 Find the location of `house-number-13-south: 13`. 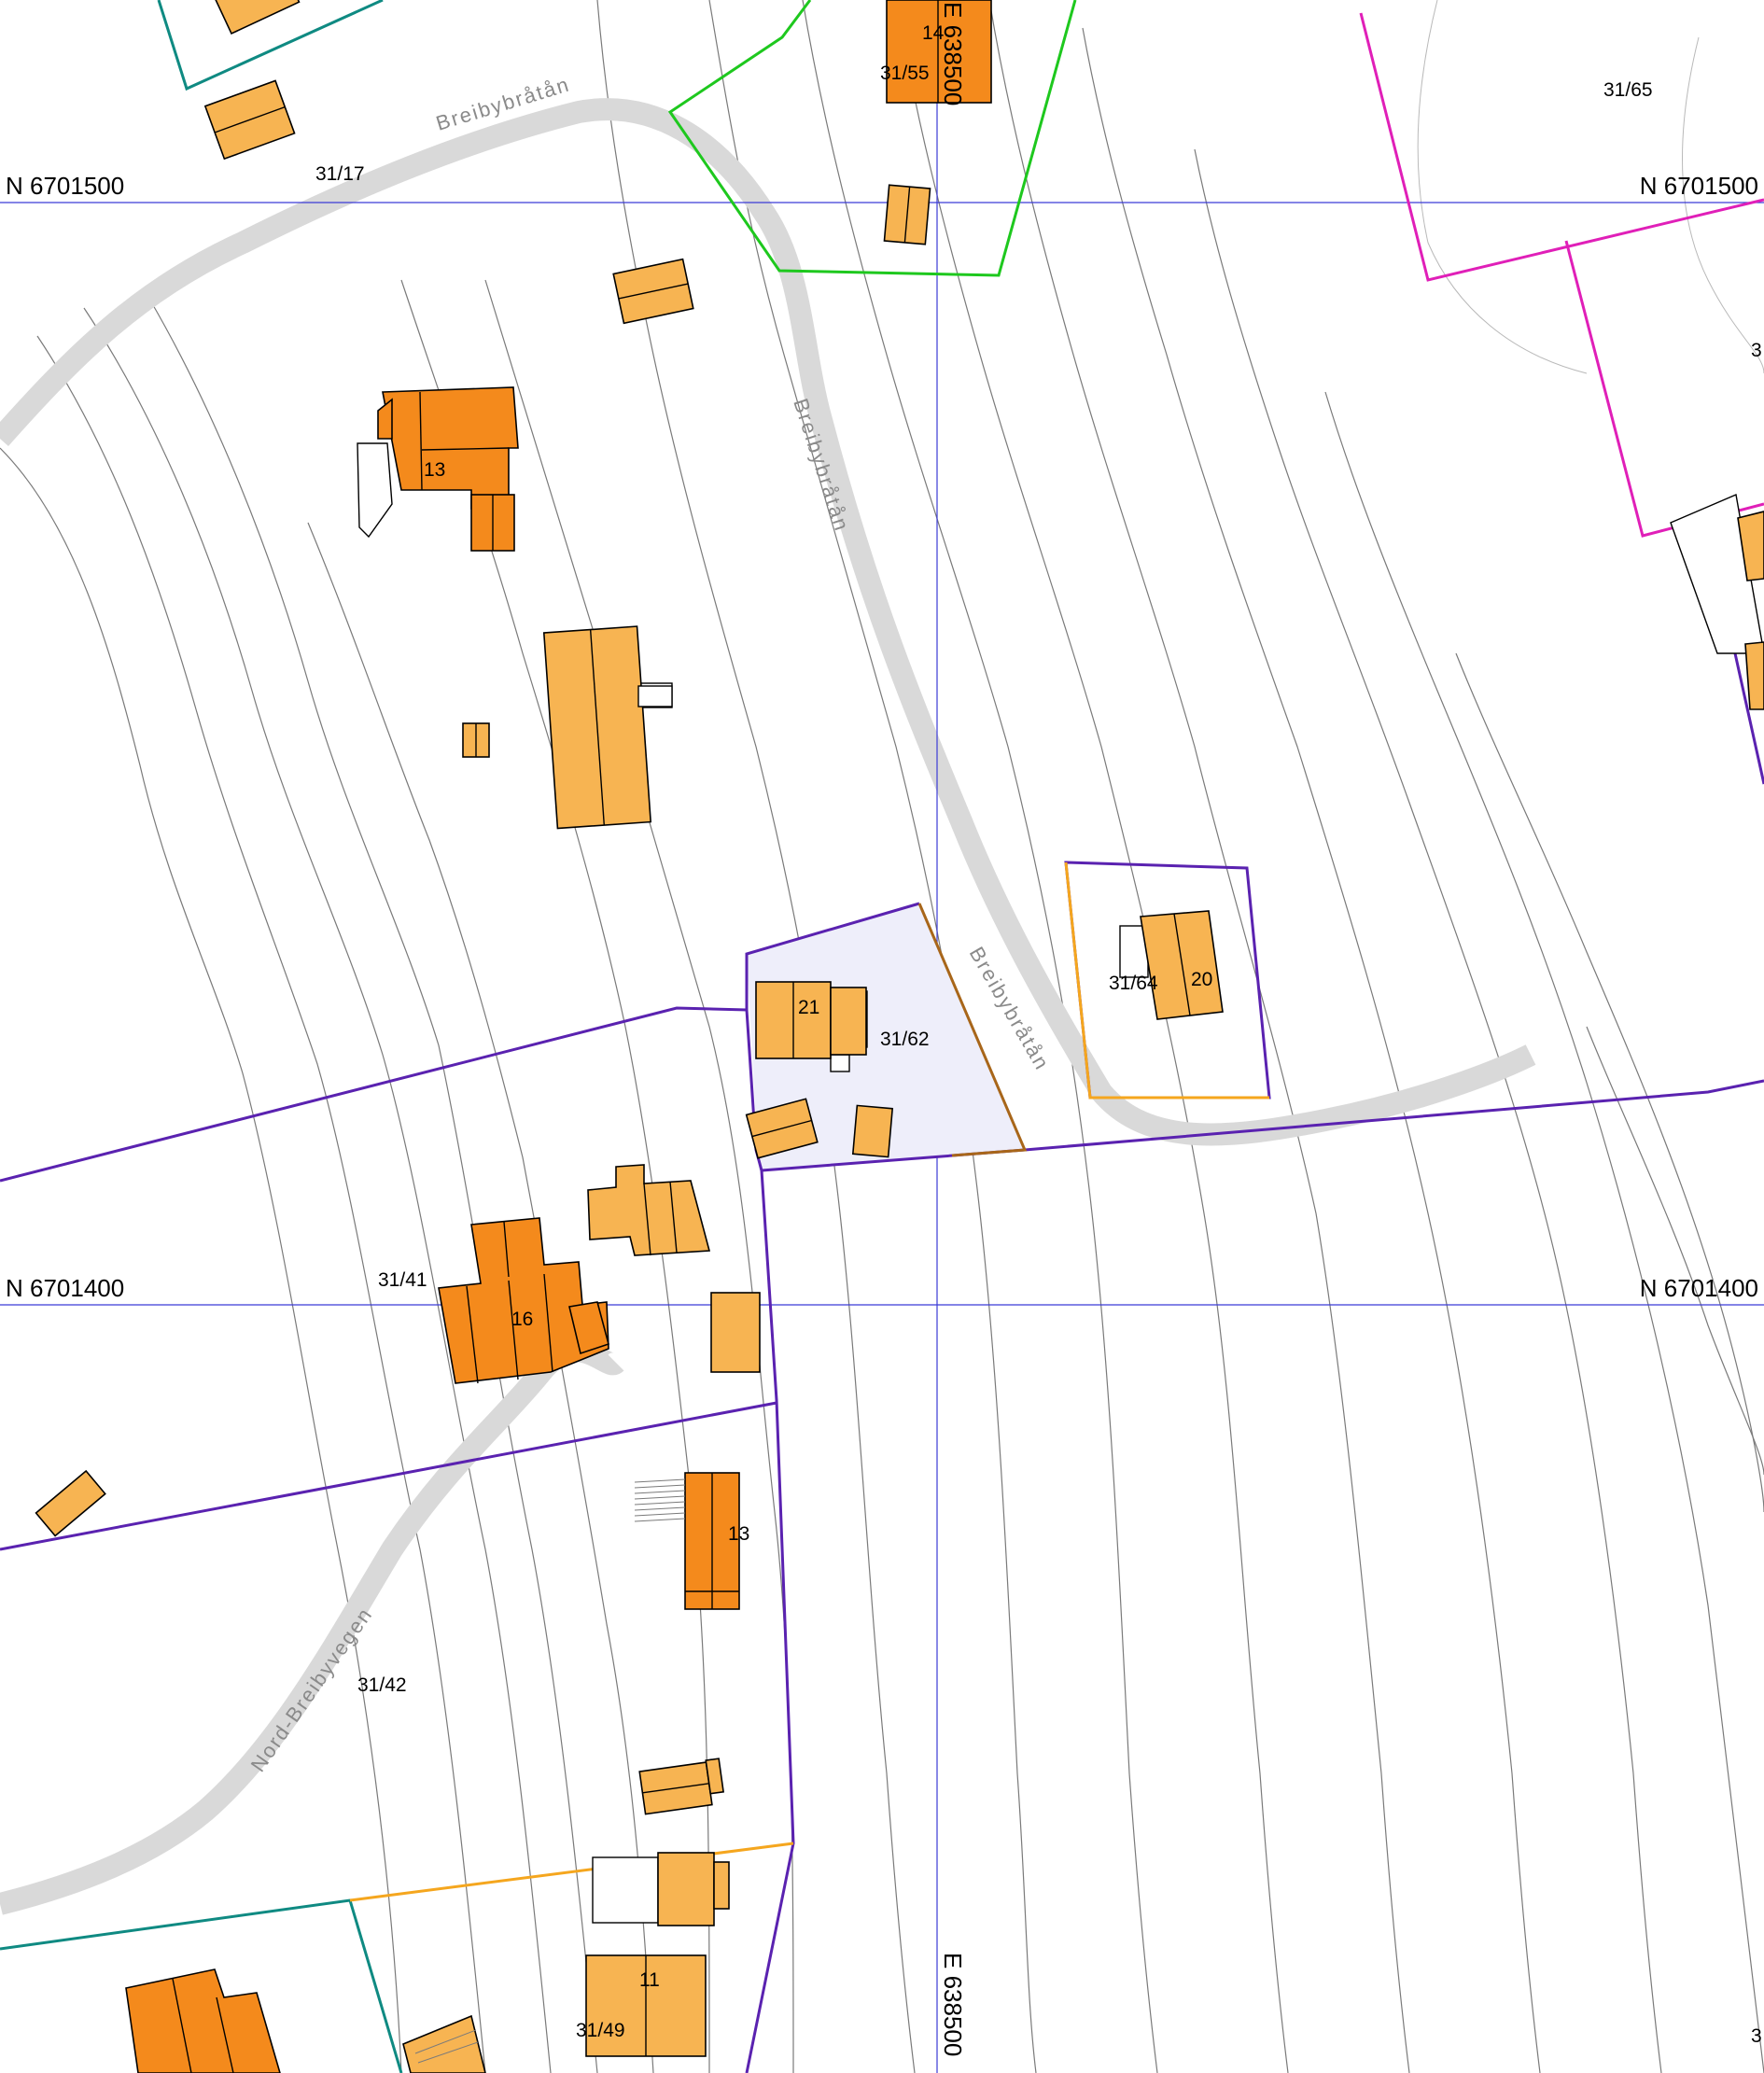

house-number-13-south: 13 is located at coordinates (738, 1534).